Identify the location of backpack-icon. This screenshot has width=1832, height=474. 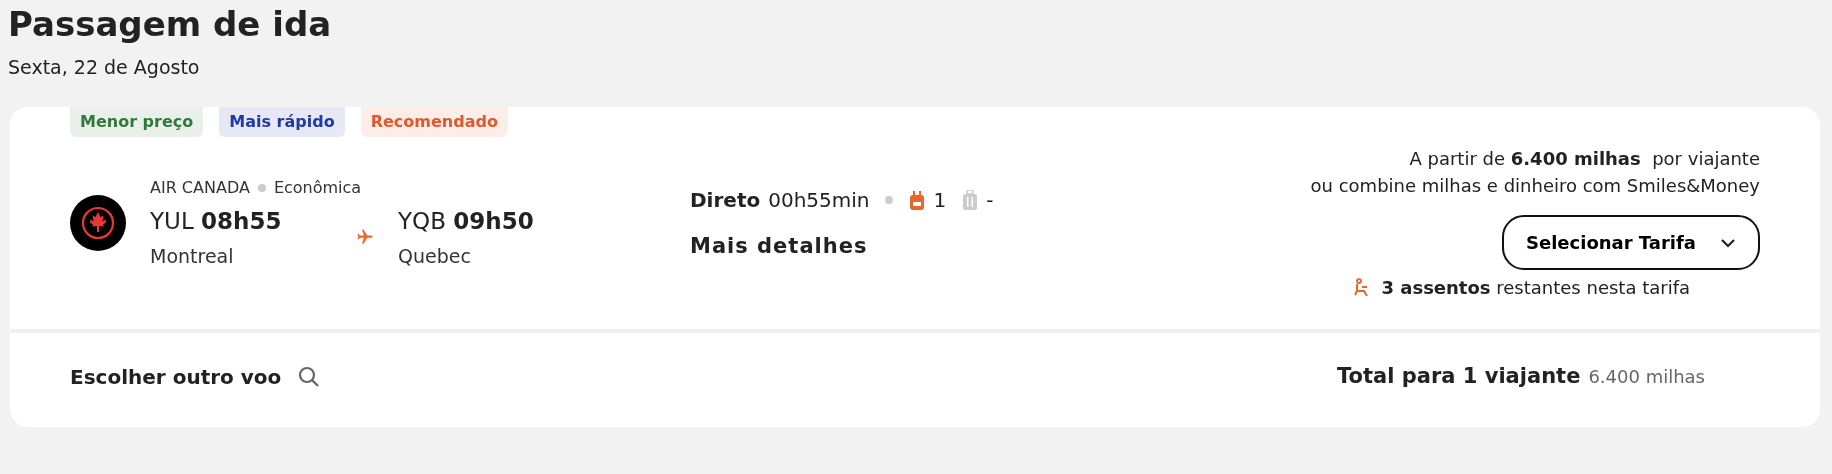
(917, 199).